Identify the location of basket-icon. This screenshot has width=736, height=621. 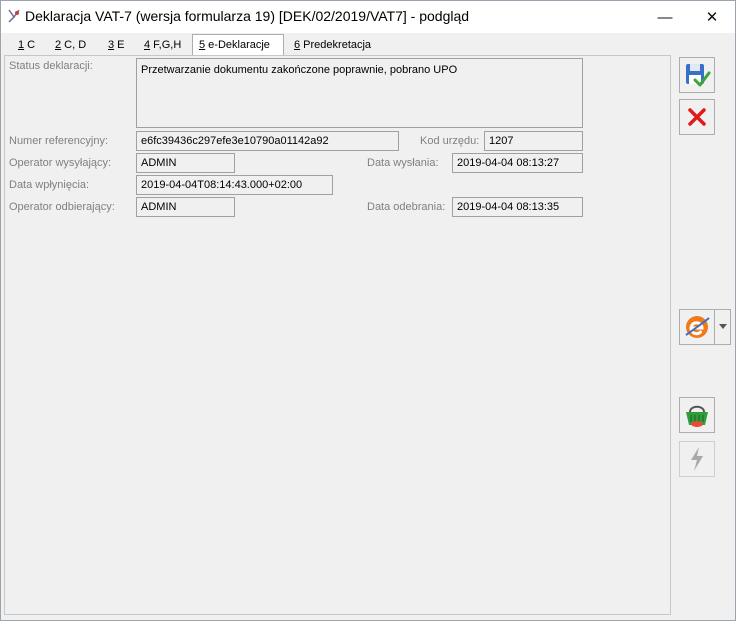
(697, 416).